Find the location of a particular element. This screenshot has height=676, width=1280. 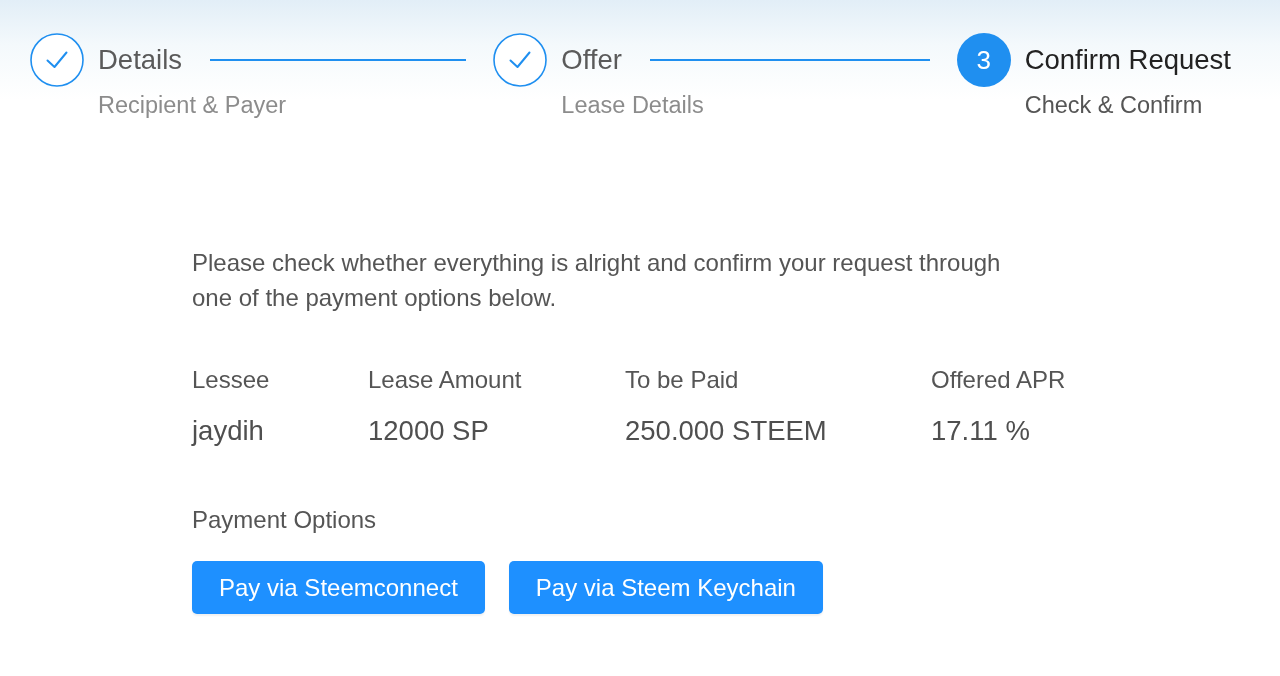

step-description: Check & Confirm is located at coordinates (1113, 105).